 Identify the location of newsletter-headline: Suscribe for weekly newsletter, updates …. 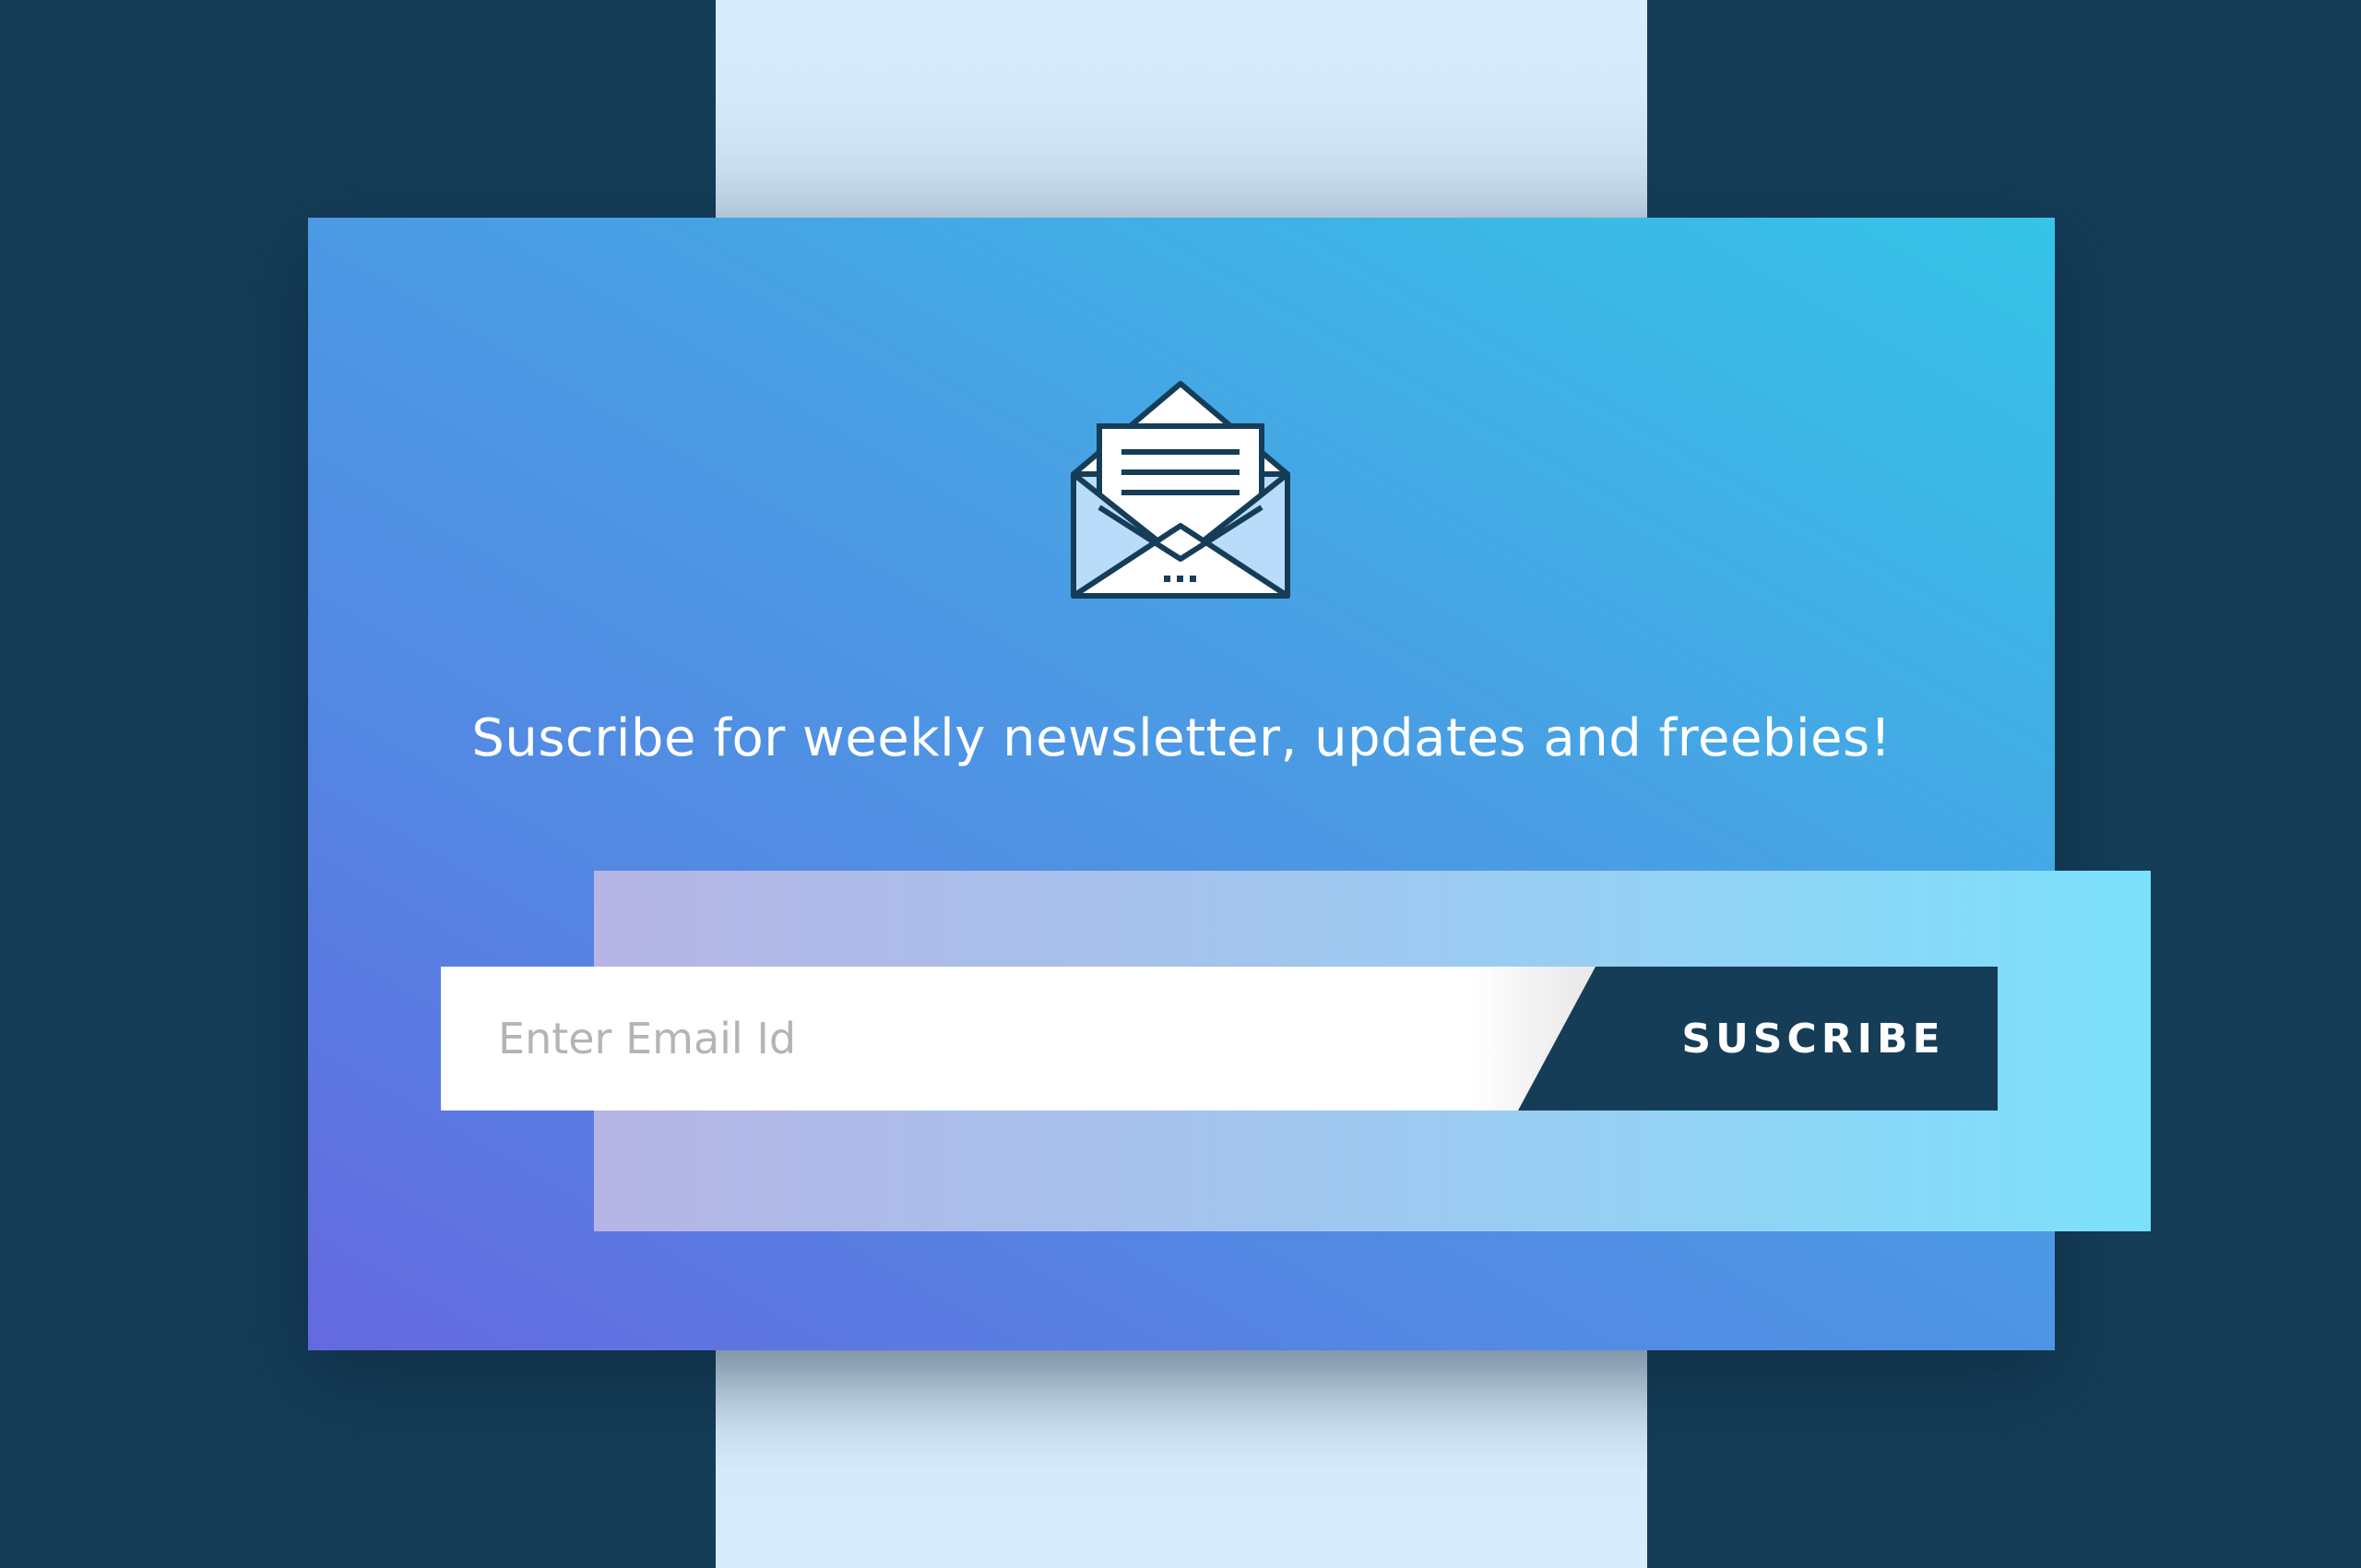
(1181, 738).